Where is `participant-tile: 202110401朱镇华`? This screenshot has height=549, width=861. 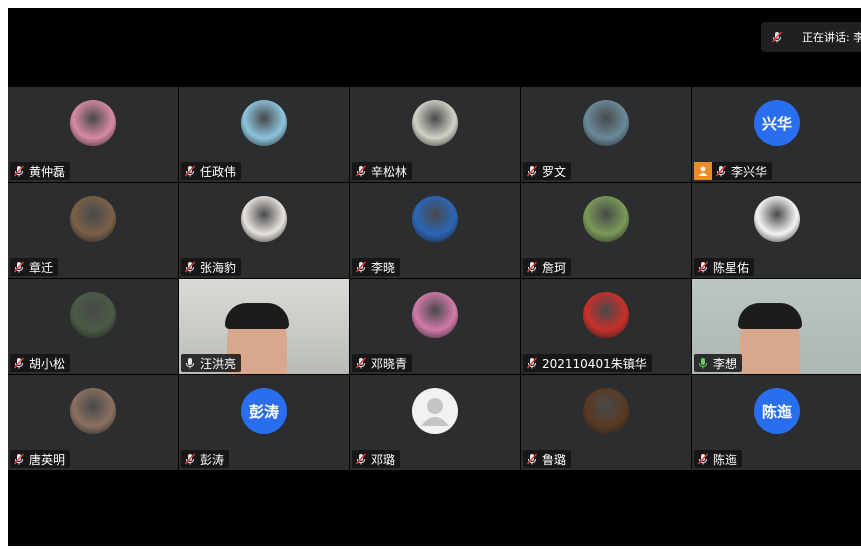 participant-tile: 202110401朱镇华 is located at coordinates (606, 326).